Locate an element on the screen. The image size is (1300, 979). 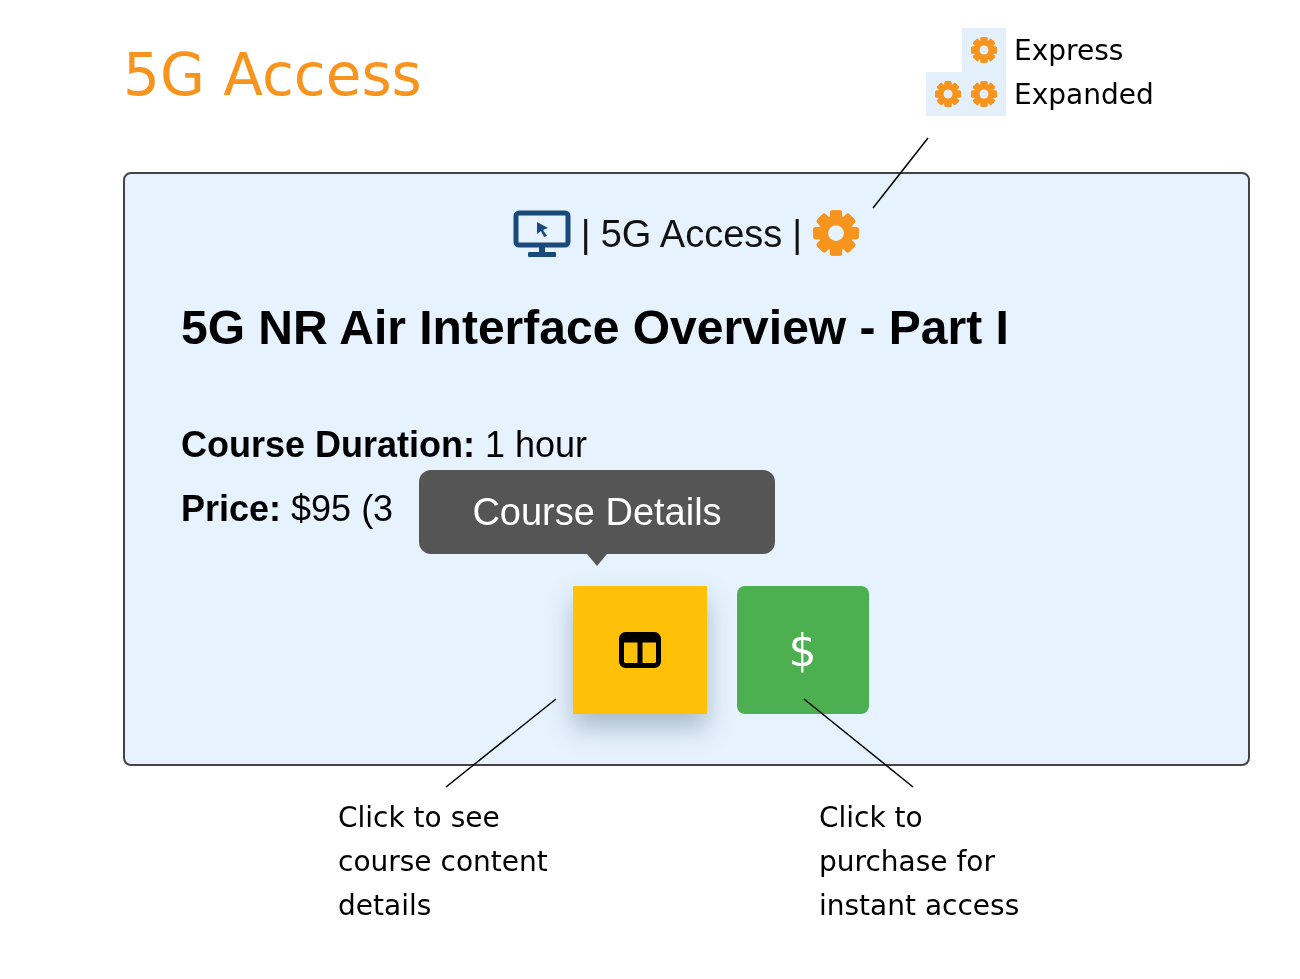
category-label: 5G Access is located at coordinates (691, 234).